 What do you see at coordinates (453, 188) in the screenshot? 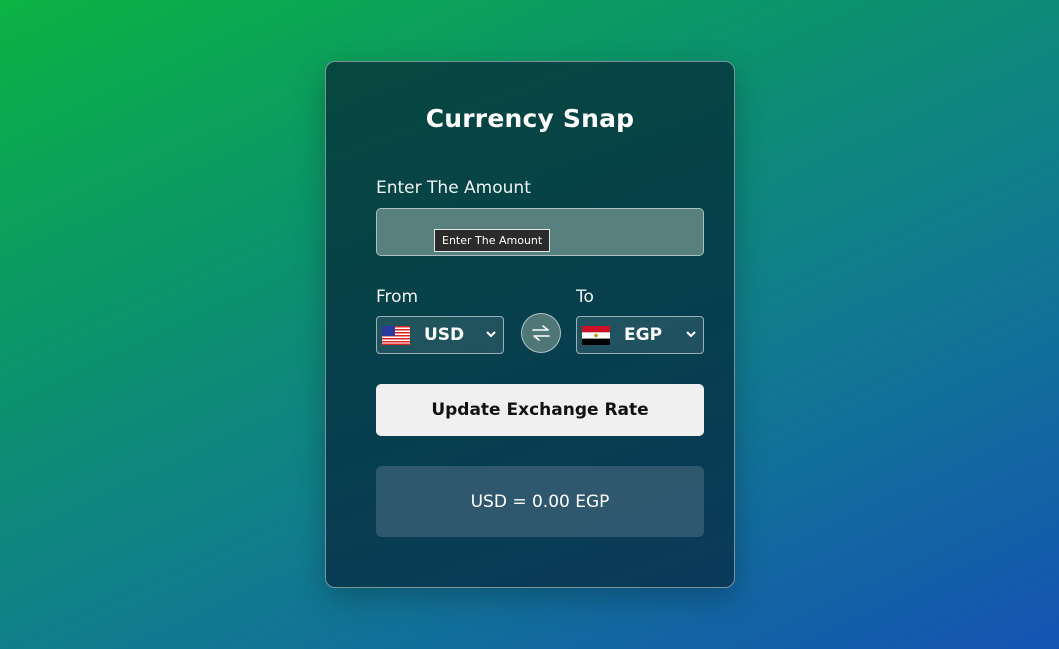
I see `amount-label: Enter The Amount` at bounding box center [453, 188].